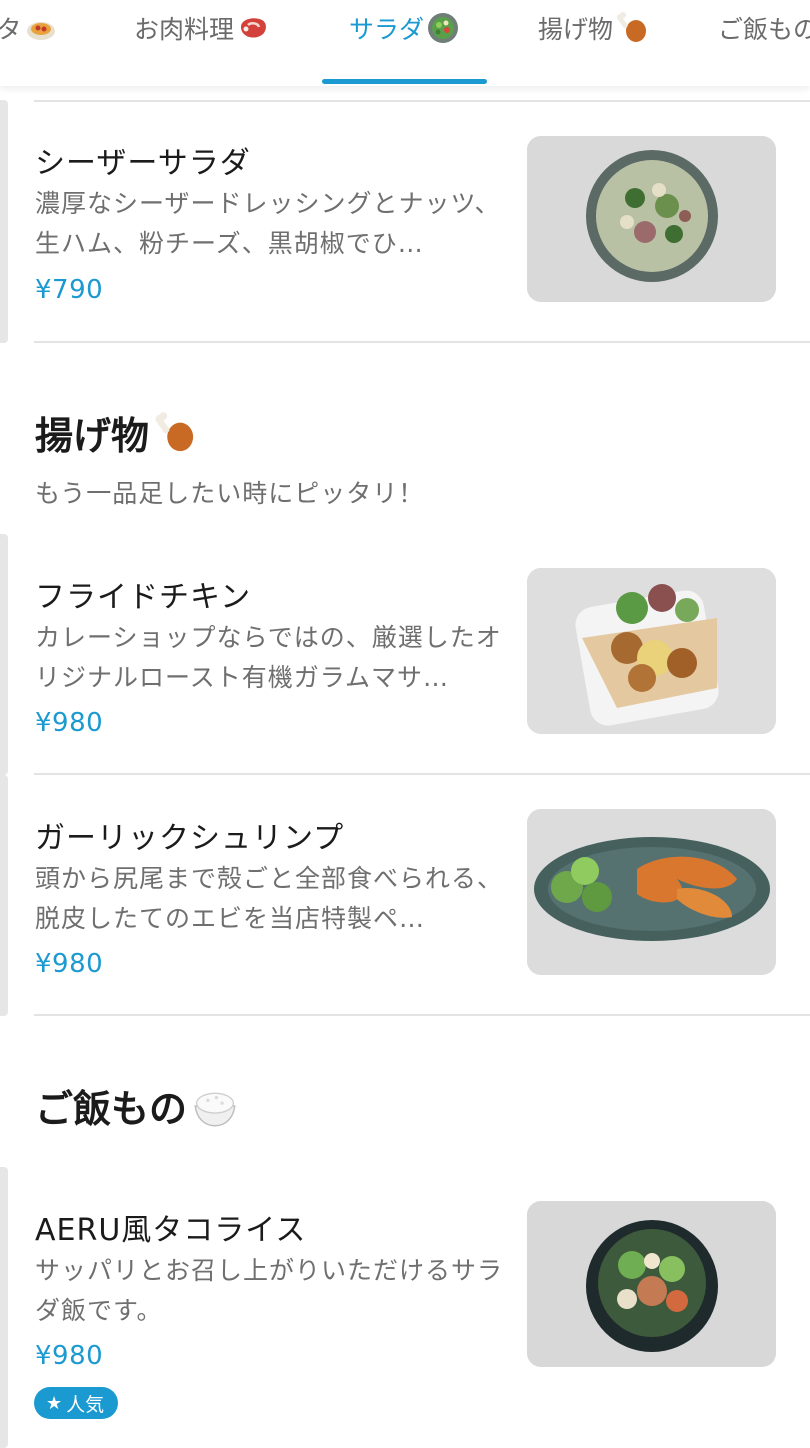 The width and height of the screenshot is (810, 1448). I want to click on garlic-shrimp-photo, so click(651, 892).